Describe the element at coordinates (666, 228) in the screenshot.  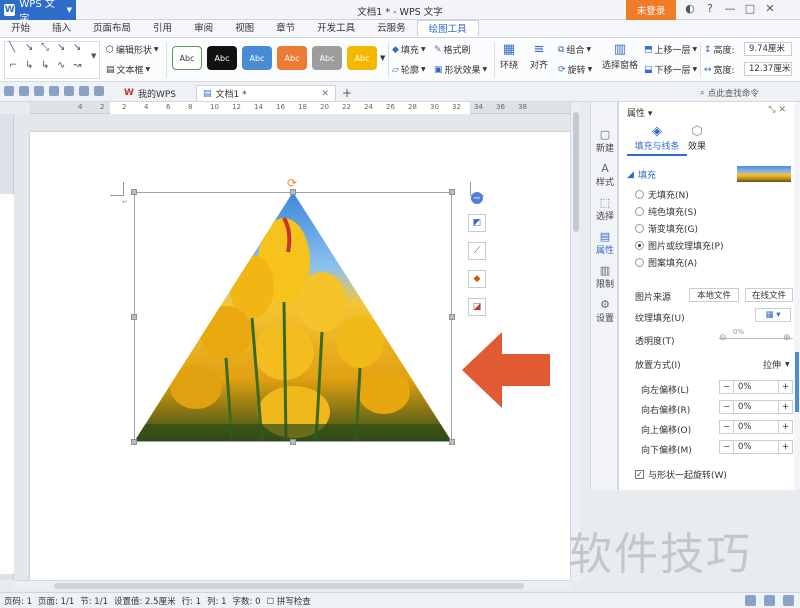
I see `radio-gradient-fill: 渐变填充(G)` at that location.